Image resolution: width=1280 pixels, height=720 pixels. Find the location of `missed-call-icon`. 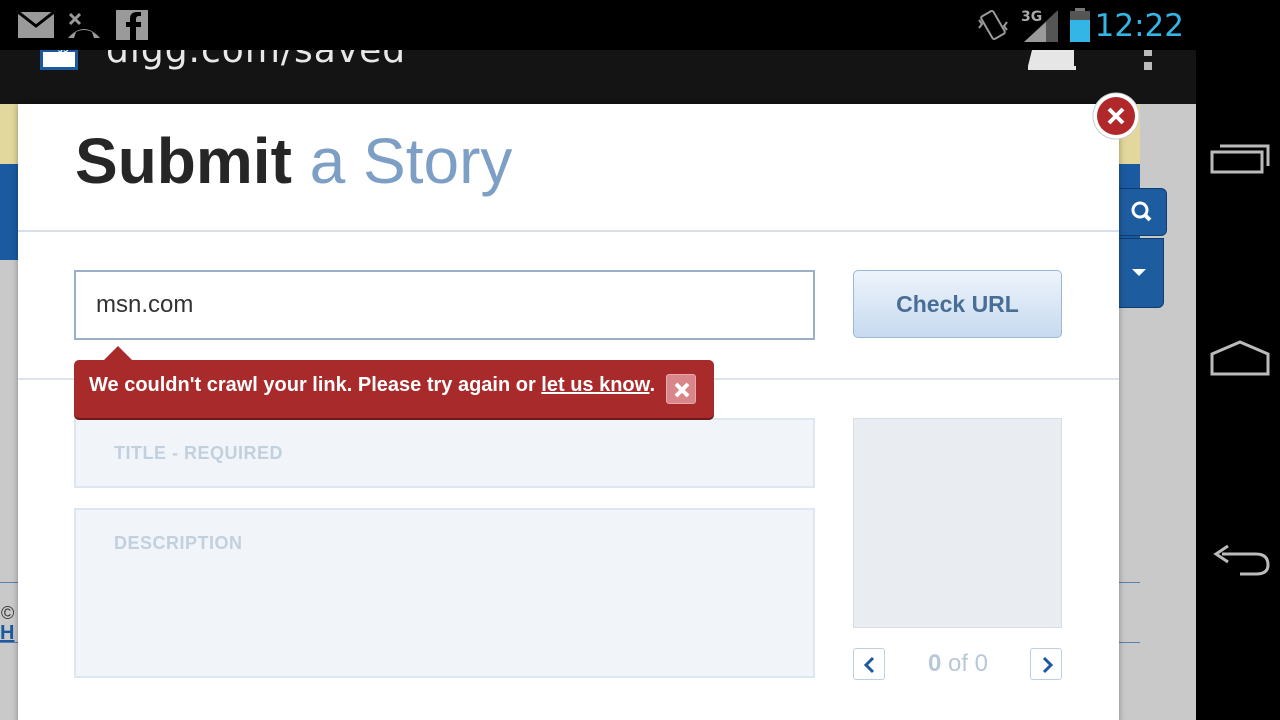

missed-call-icon is located at coordinates (84, 25).